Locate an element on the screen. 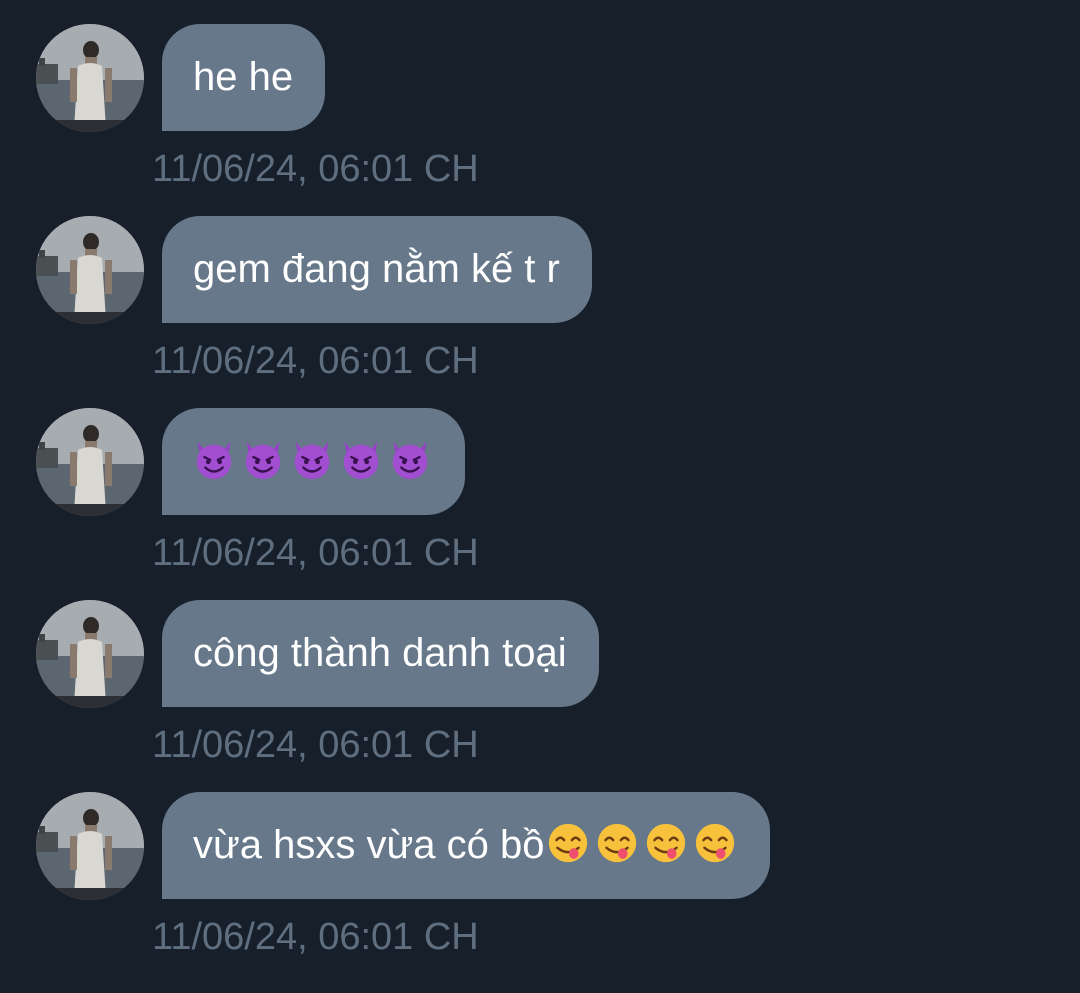 This screenshot has width=1080, height=993. message-text: vừa hsxs vừa có bồ is located at coordinates (369, 845).